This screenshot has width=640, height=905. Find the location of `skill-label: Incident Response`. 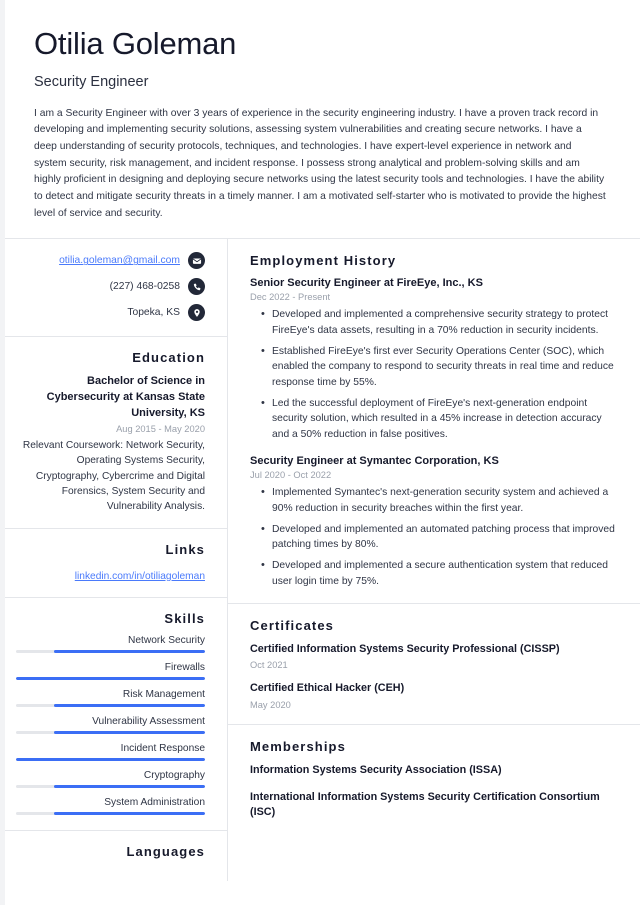

skill-label: Incident Response is located at coordinates (162, 748).